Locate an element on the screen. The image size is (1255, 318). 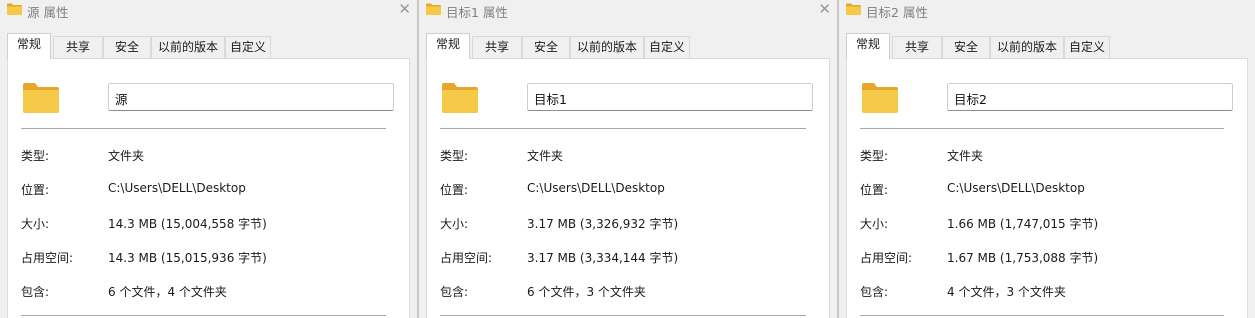
window-title: 目标1 属性 is located at coordinates (477, 12).